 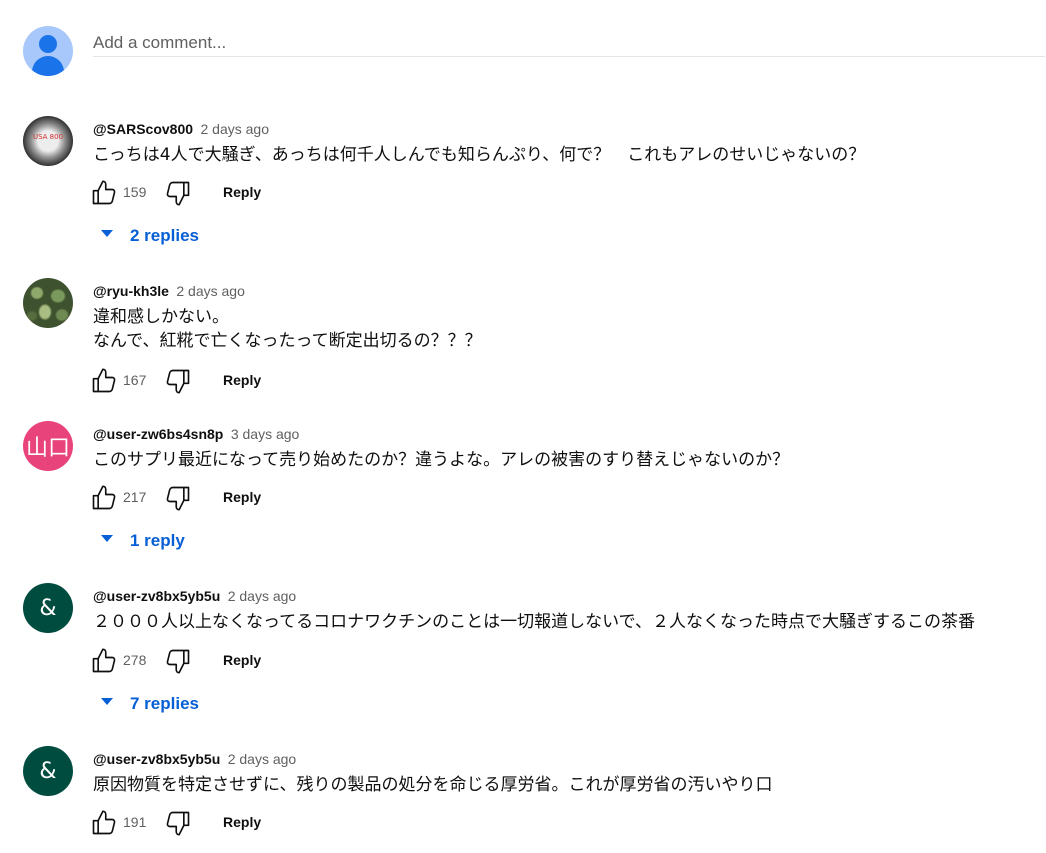 What do you see at coordinates (210, 381) in the screenshot?
I see `comment-actions: 167 Reply` at bounding box center [210, 381].